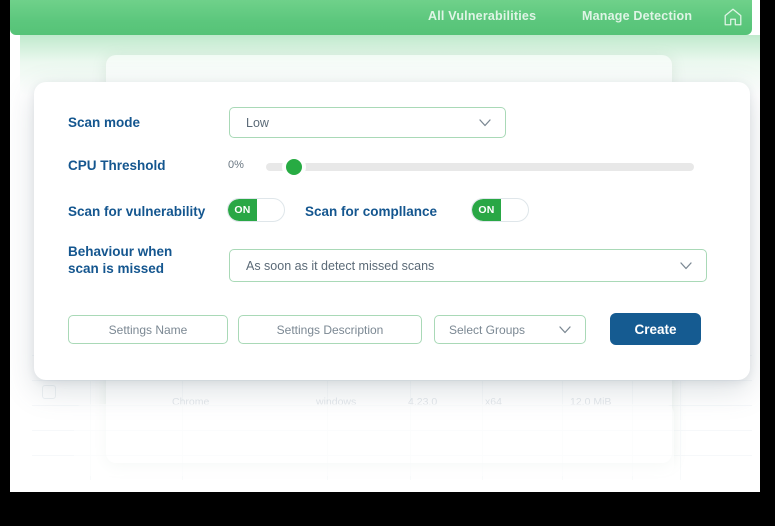 The width and height of the screenshot is (775, 526). What do you see at coordinates (120, 260) in the screenshot?
I see `behaviour-label: Behaviour when scan is missed` at bounding box center [120, 260].